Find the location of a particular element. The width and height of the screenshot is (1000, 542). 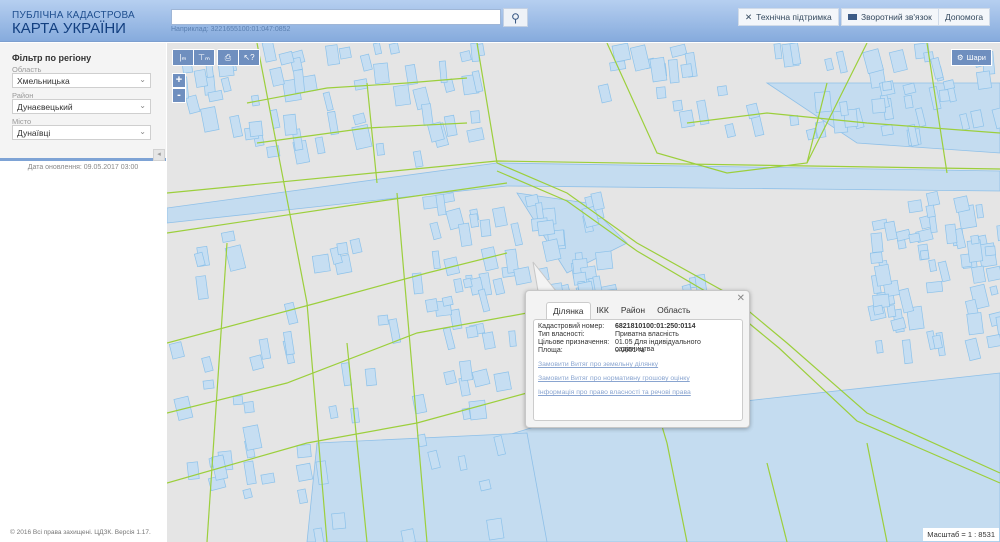

print-icon: ⎙ is located at coordinates (228, 57).